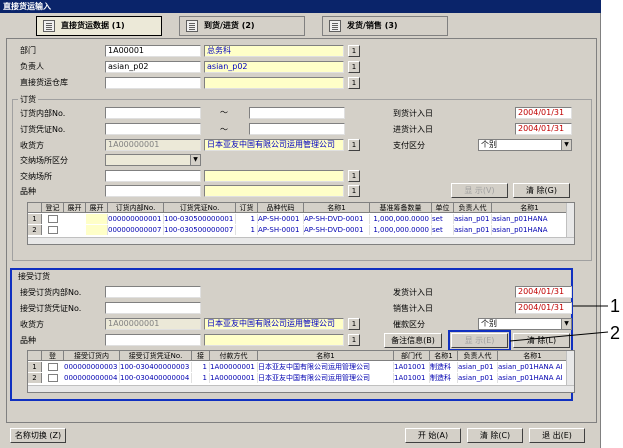  I want to click on callout-number-1: 1, so click(615, 306).